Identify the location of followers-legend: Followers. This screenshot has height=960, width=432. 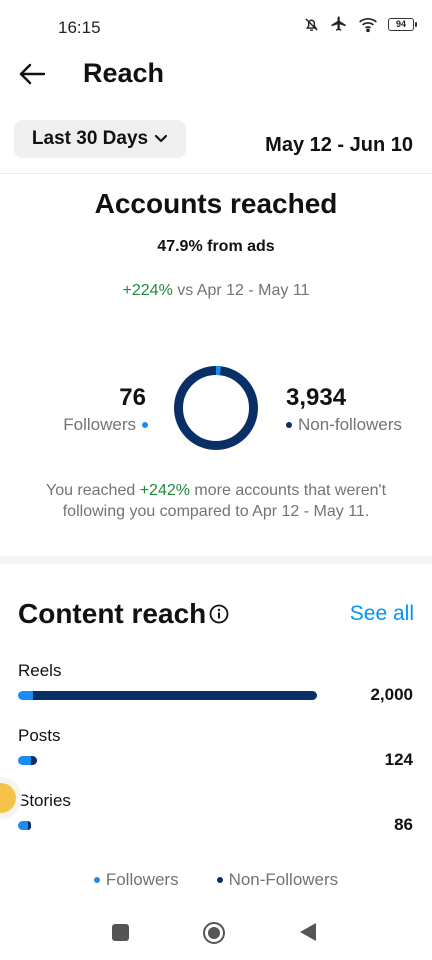
(105, 425).